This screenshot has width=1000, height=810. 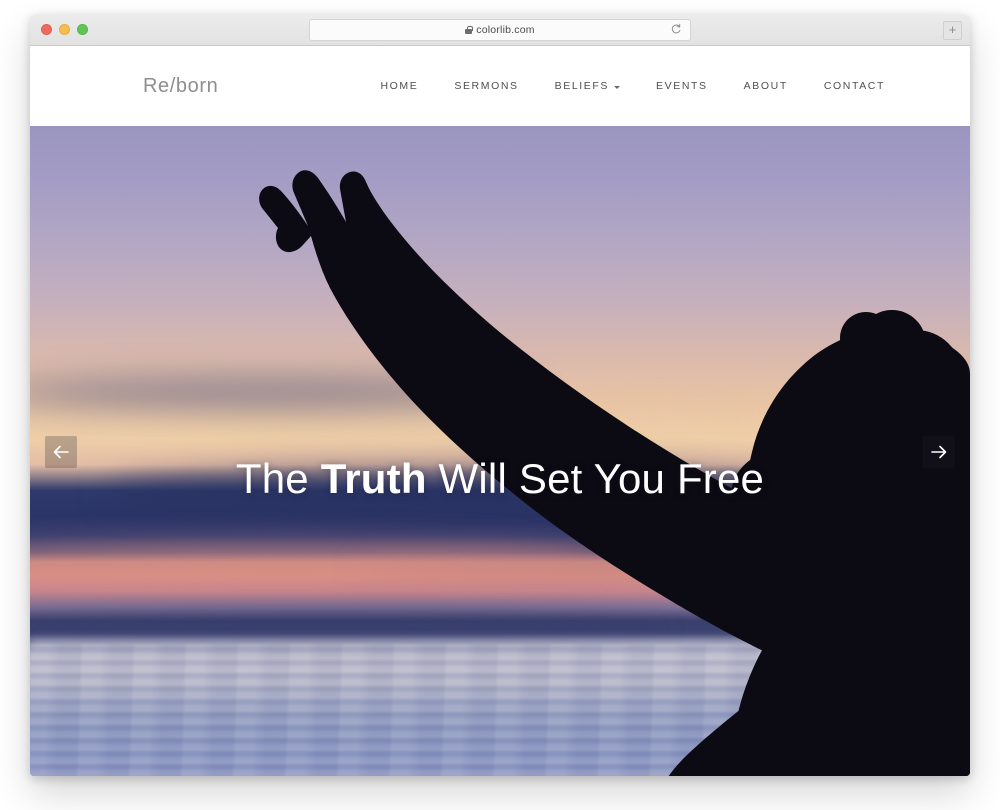 What do you see at coordinates (180, 86) in the screenshot?
I see `site-logo: Re/born` at bounding box center [180, 86].